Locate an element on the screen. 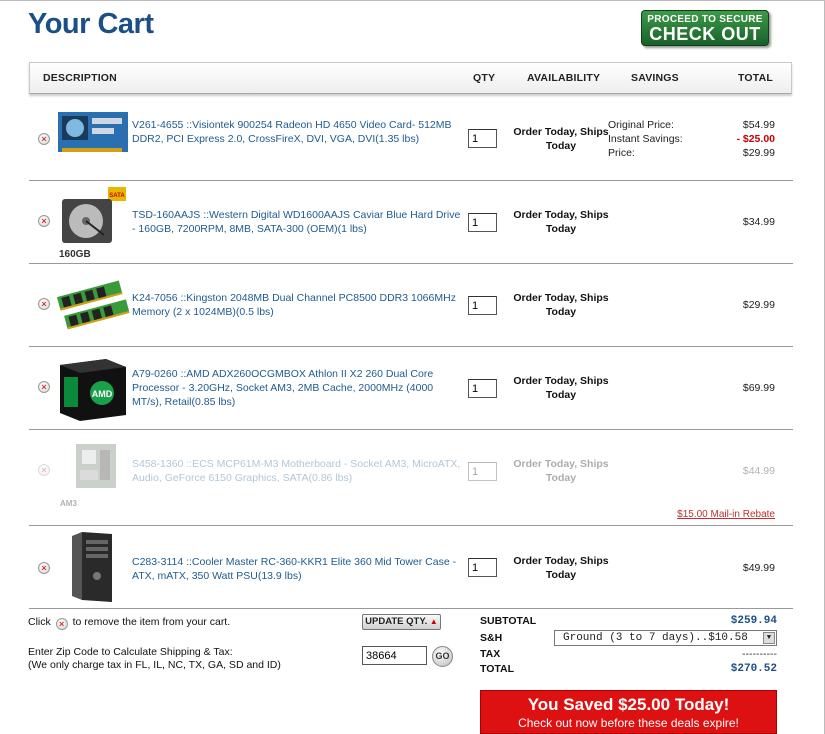  item-total: $34.99 is located at coordinates (758, 222).